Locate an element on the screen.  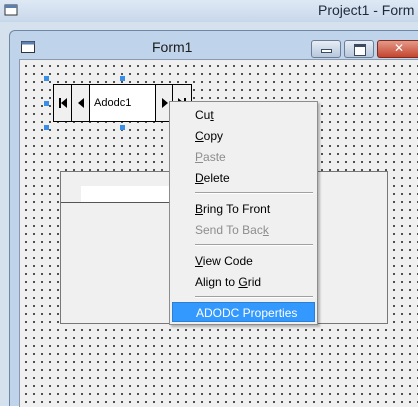
menu-item-view-code: View Code is located at coordinates (243, 261).